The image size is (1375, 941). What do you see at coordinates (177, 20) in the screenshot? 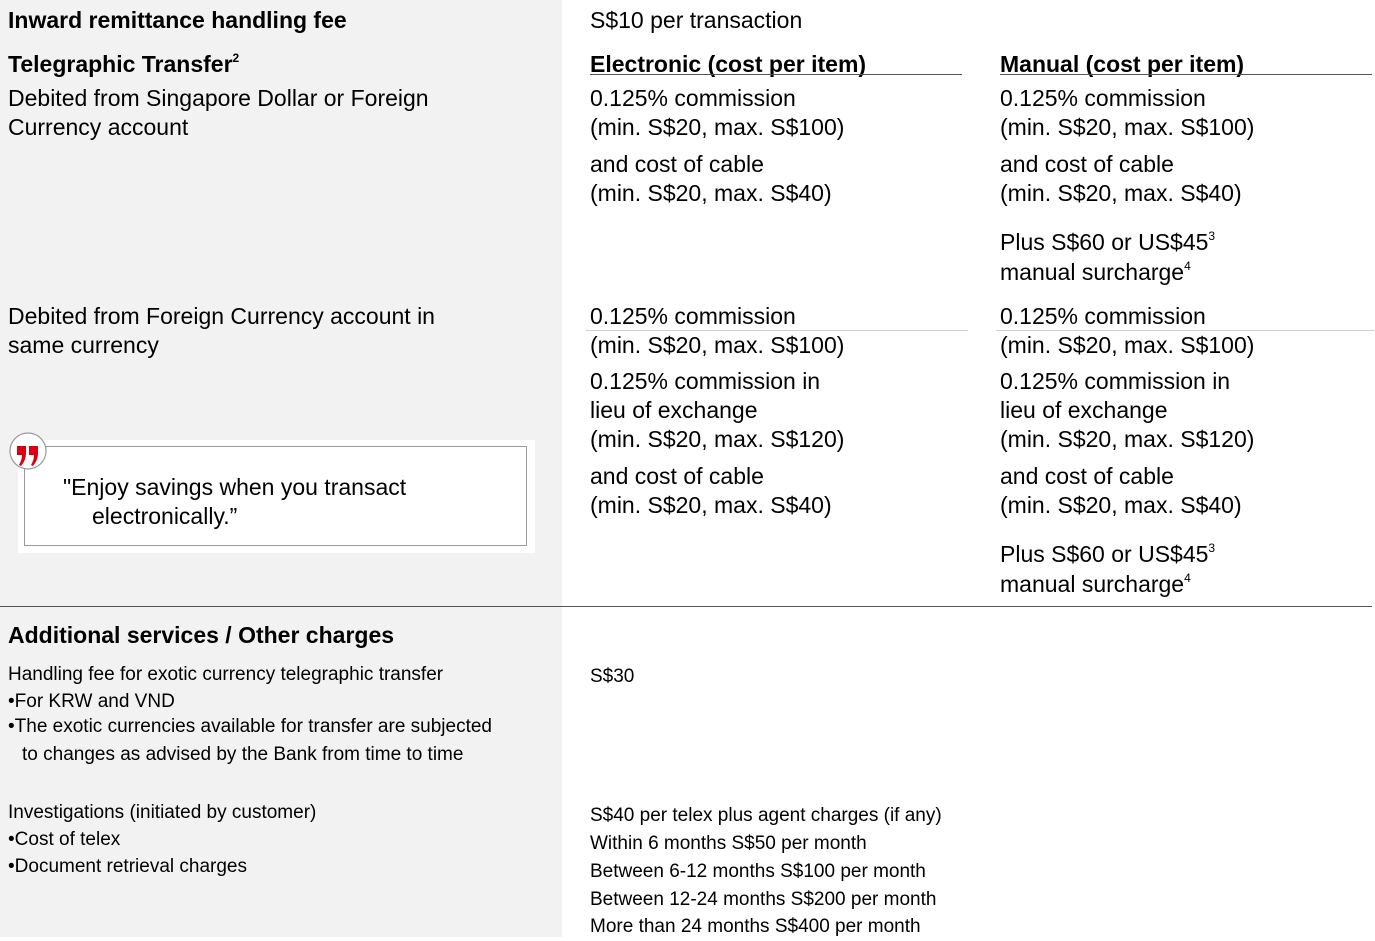
I see `inward-remittance-label: Inward remittance handling fee` at bounding box center [177, 20].